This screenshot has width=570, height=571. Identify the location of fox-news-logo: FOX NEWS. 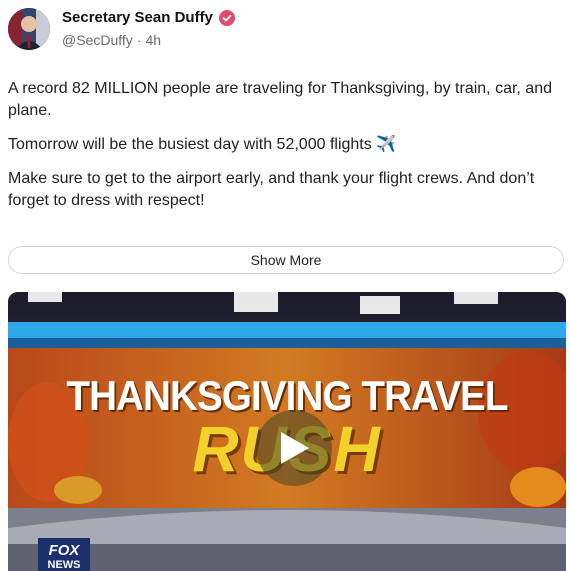
(64, 554).